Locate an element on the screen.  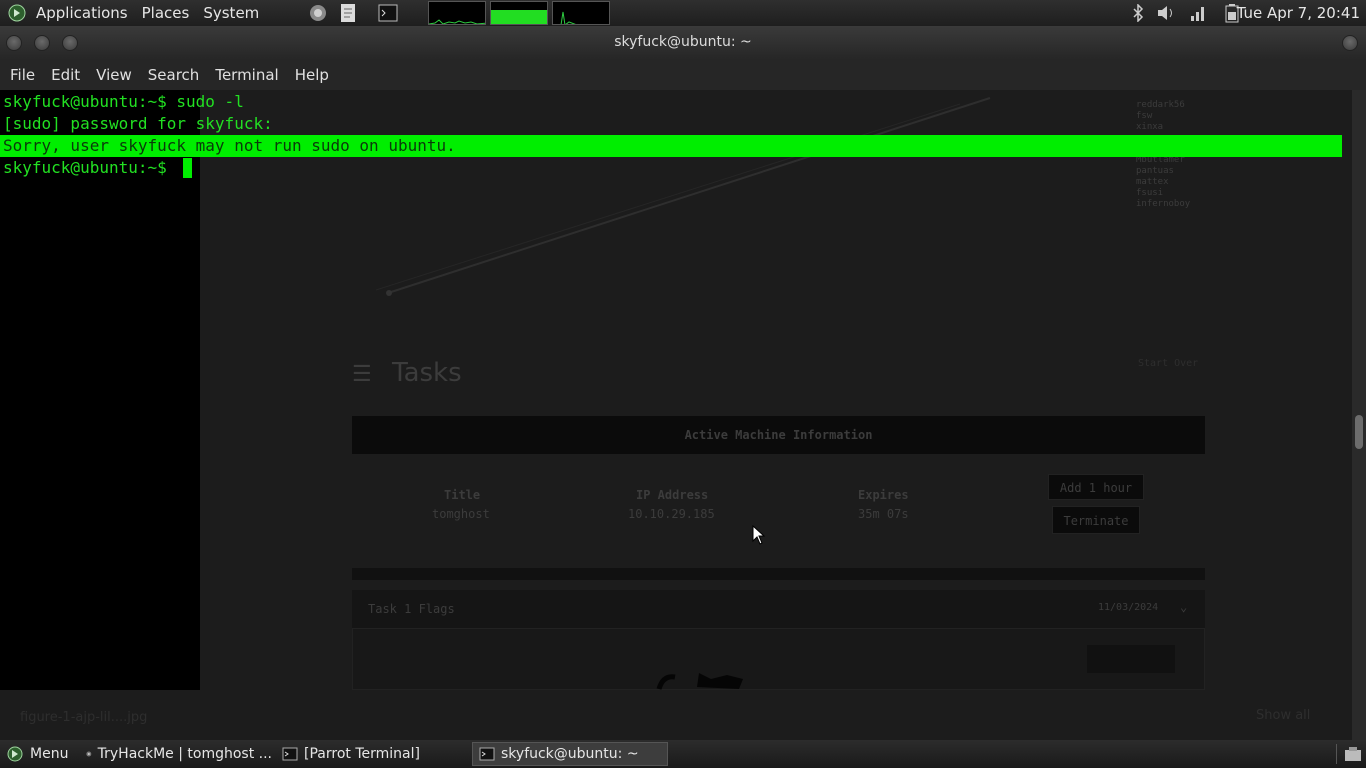
mouse-pointer-icon is located at coordinates (759, 535).